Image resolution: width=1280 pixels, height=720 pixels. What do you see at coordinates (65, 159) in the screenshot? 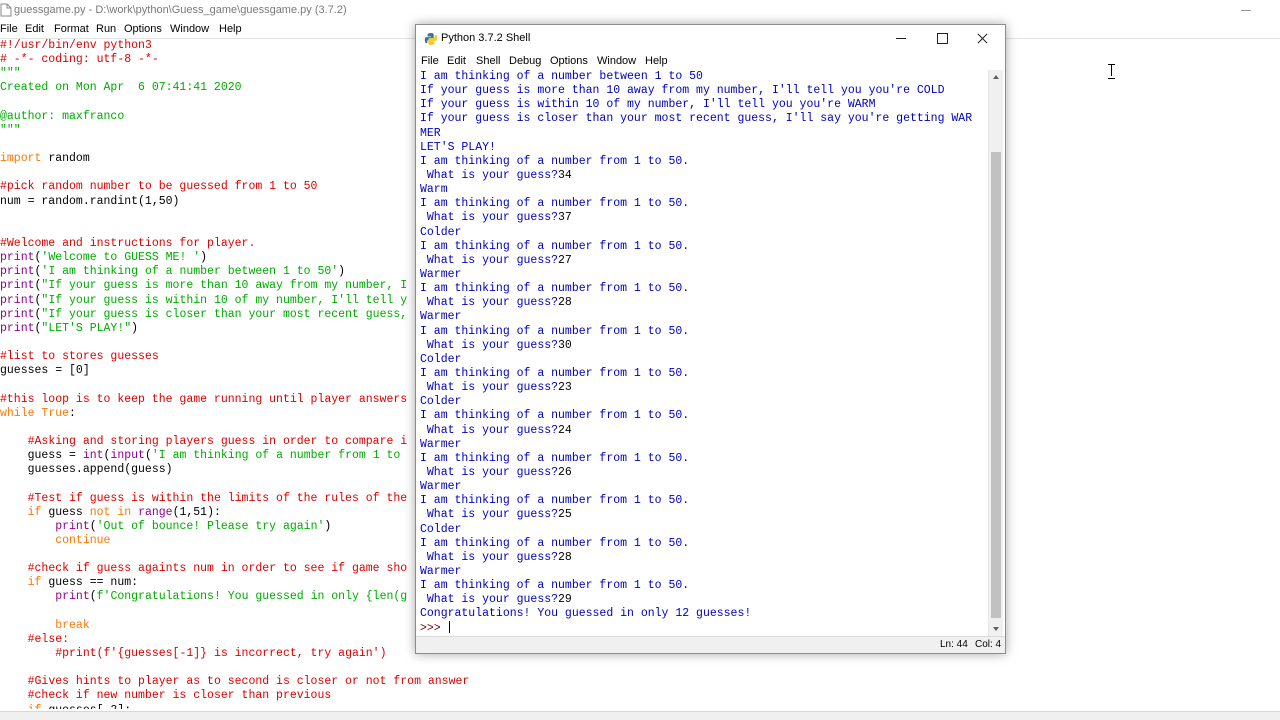
I see `code-token: random` at bounding box center [65, 159].